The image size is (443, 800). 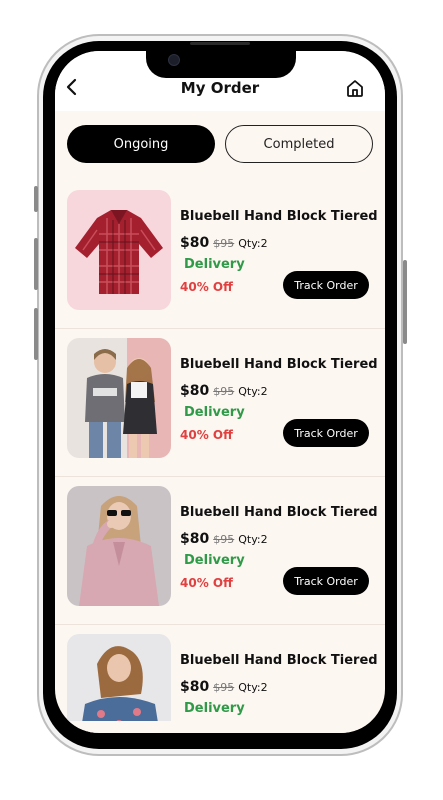 What do you see at coordinates (36, 264) in the screenshot?
I see `volume-up-button` at bounding box center [36, 264].